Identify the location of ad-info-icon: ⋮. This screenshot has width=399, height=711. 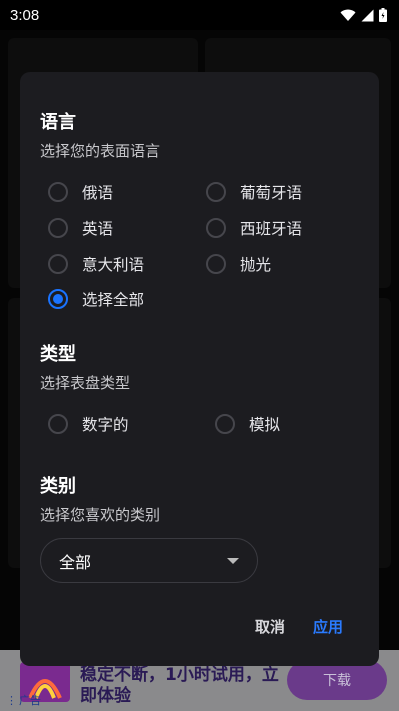
(11, 700).